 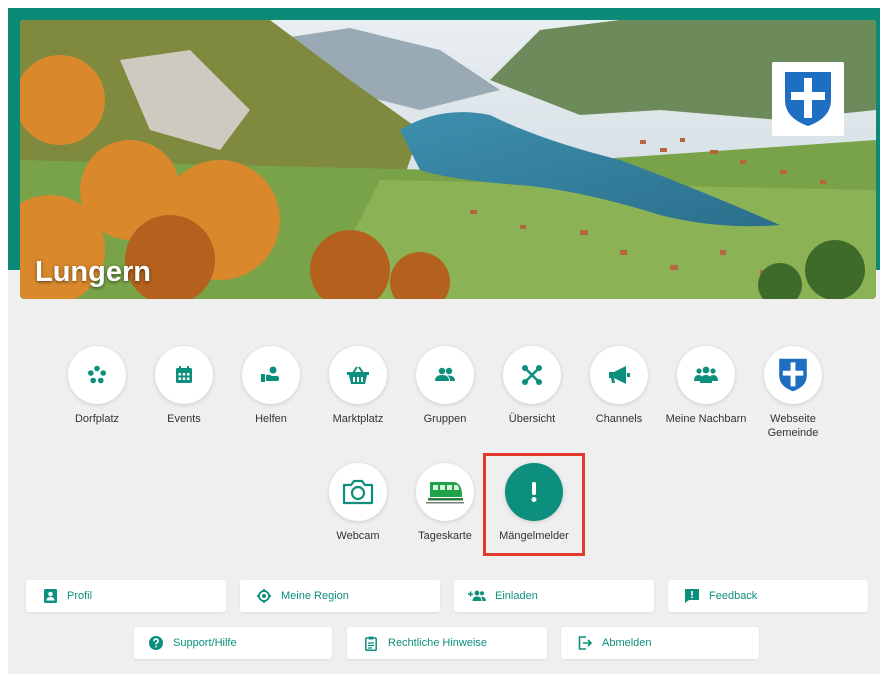 I want to click on app-label: Gruppen, so click(x=445, y=419).